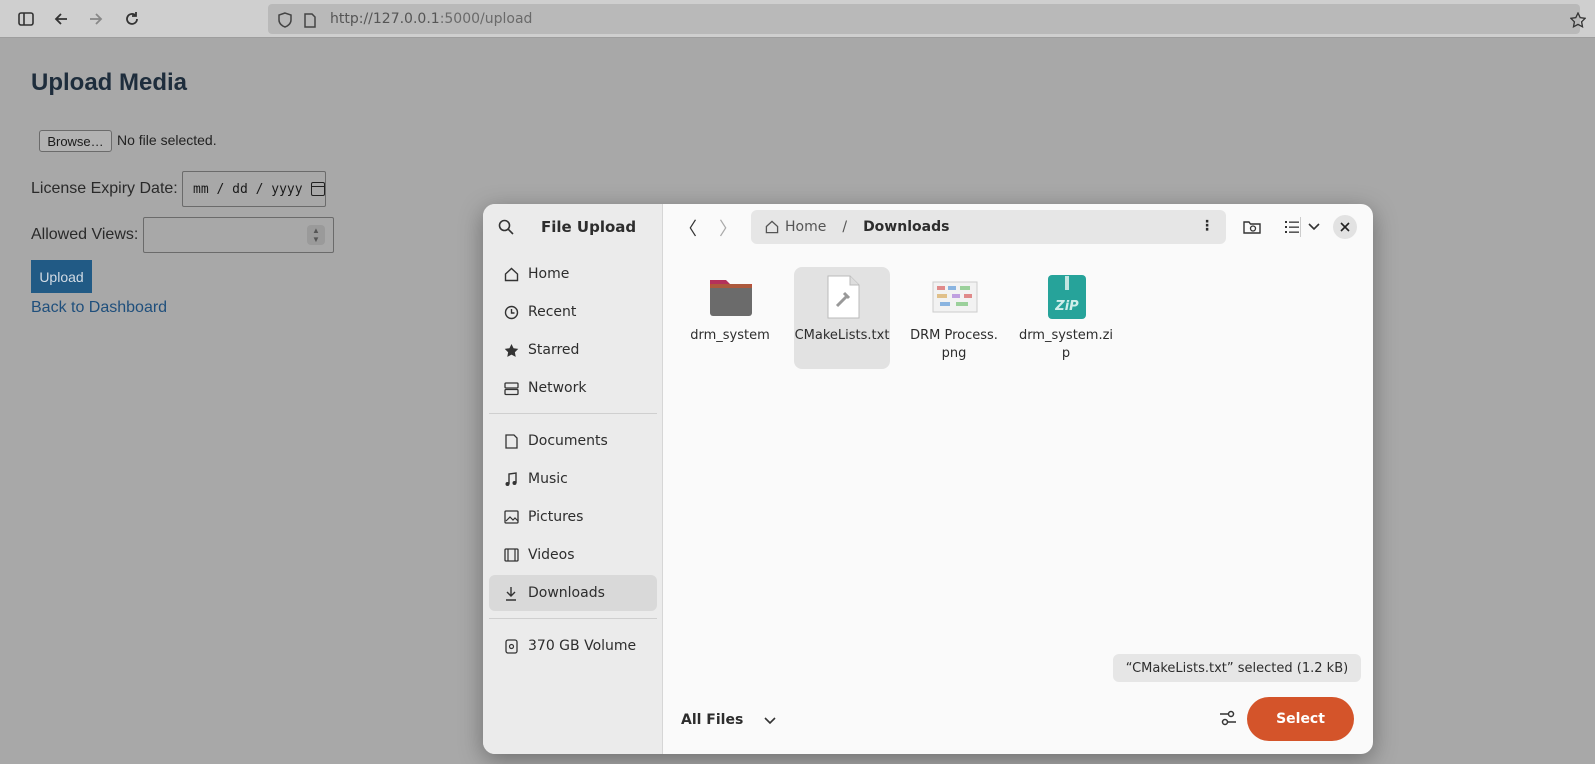 This screenshot has height=764, width=1595. I want to click on expiry-date-input: mm / dd / yyyy, so click(254, 189).